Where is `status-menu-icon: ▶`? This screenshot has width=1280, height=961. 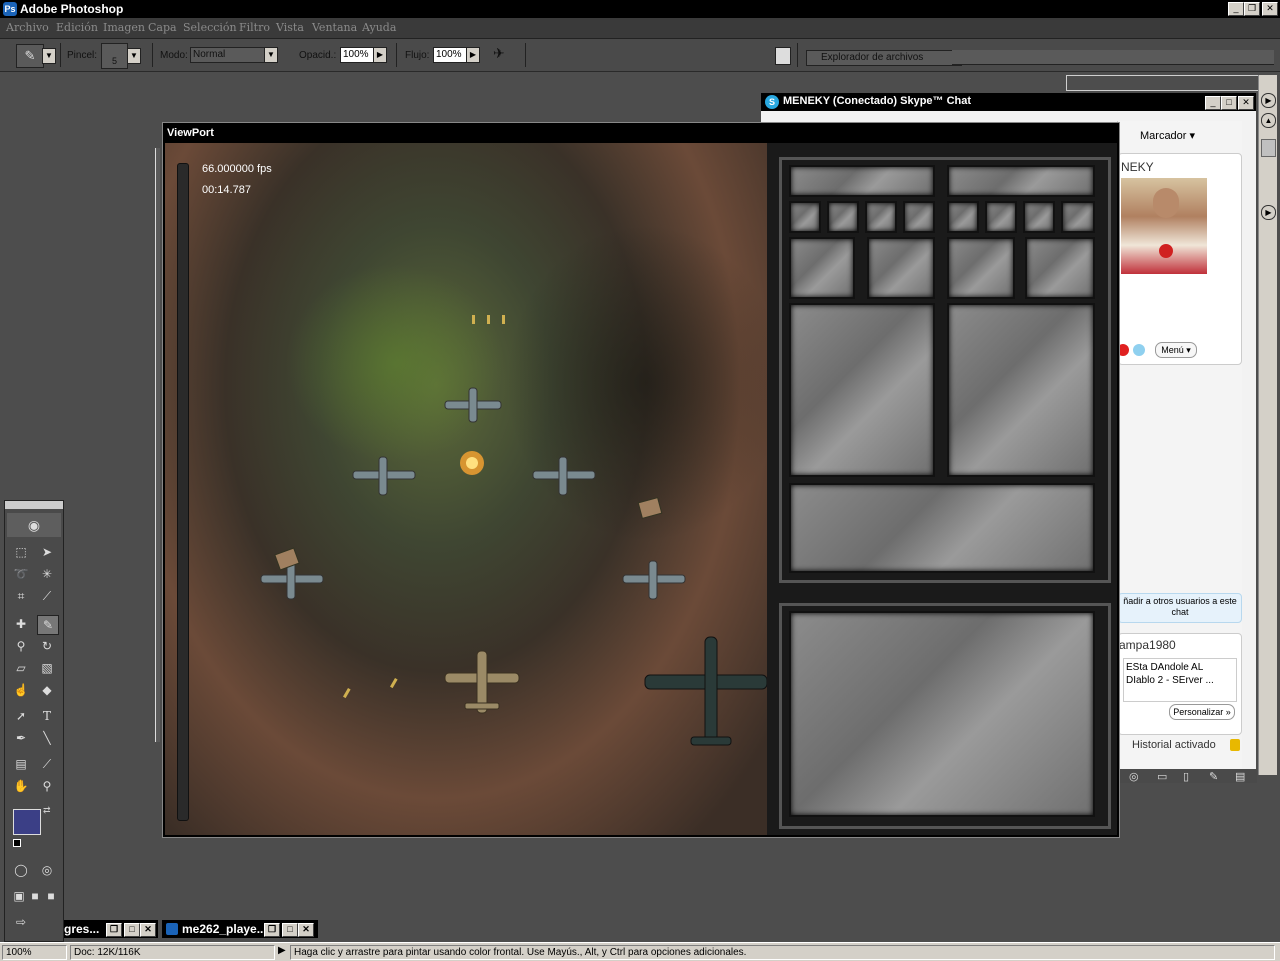 status-menu-icon: ▶ is located at coordinates (282, 950).